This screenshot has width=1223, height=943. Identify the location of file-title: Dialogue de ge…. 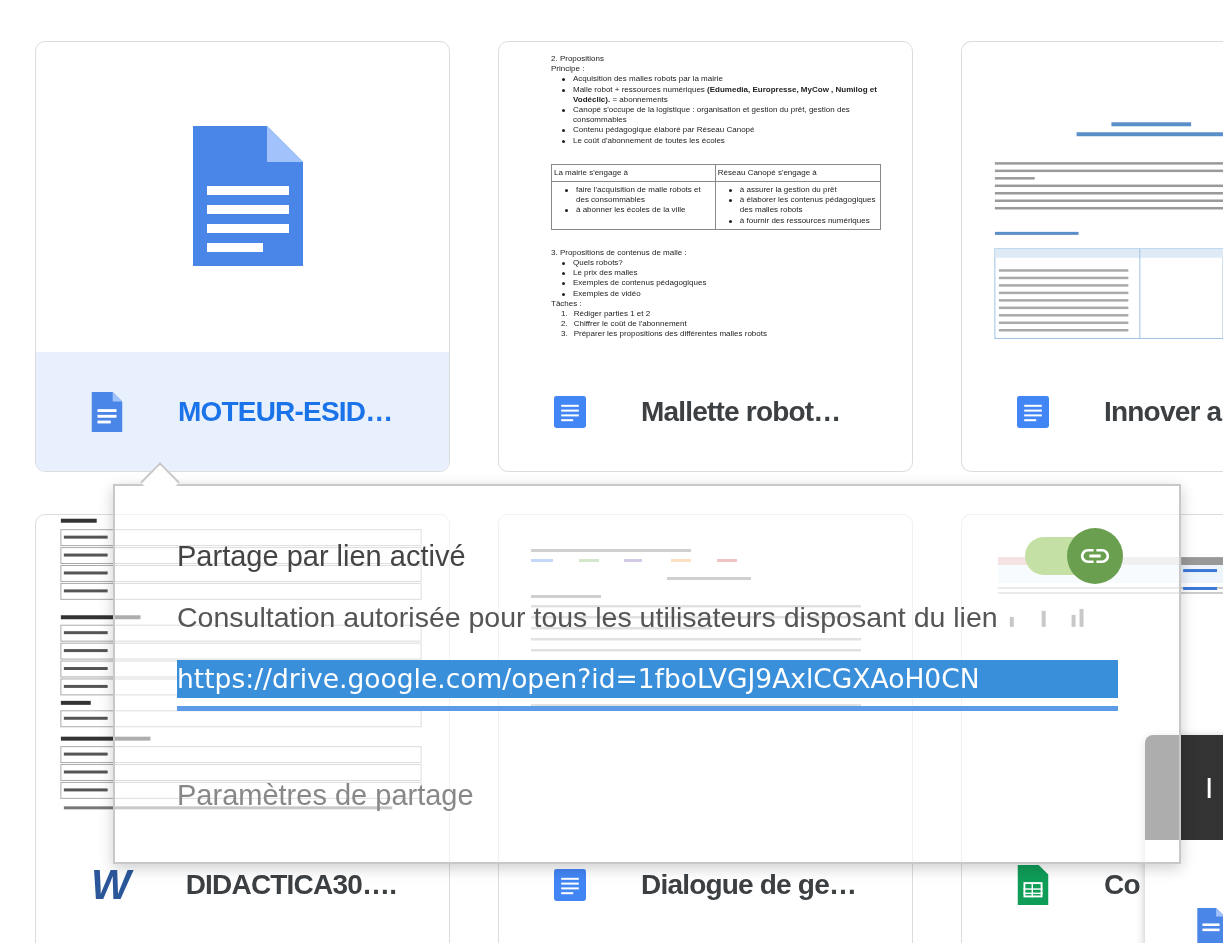
(749, 885).